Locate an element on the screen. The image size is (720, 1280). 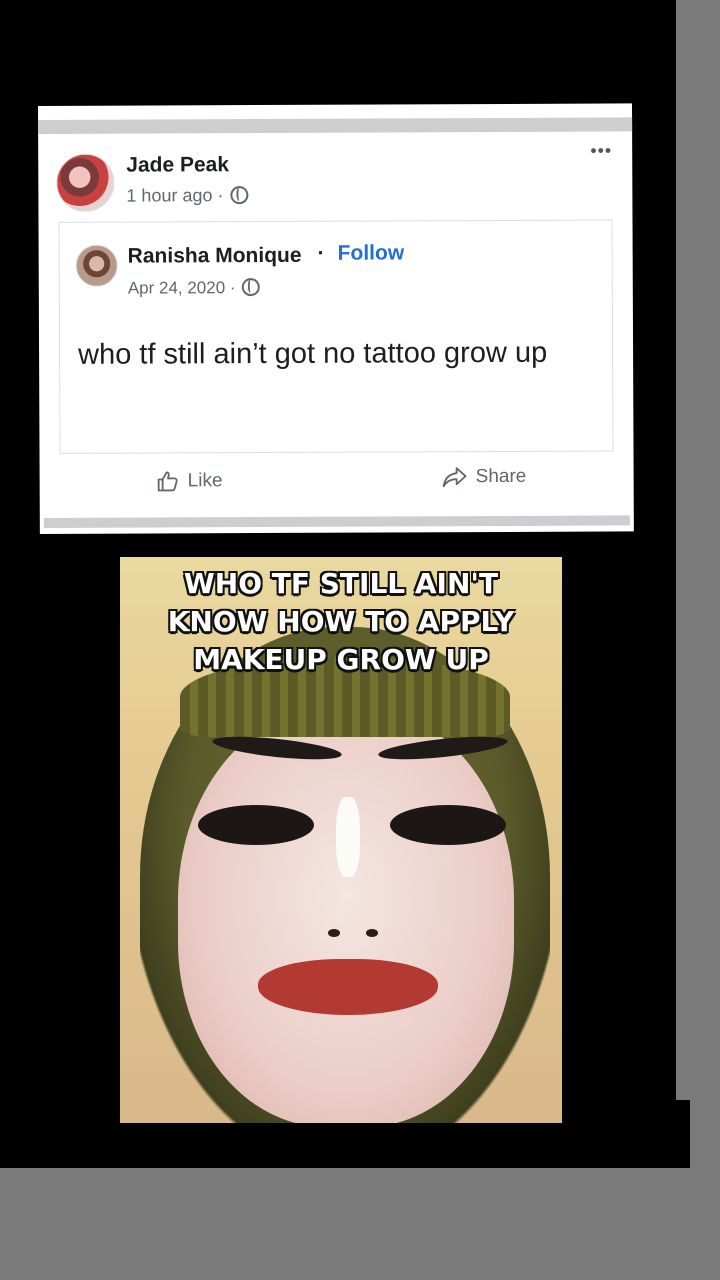
like-button: Like is located at coordinates (189, 481).